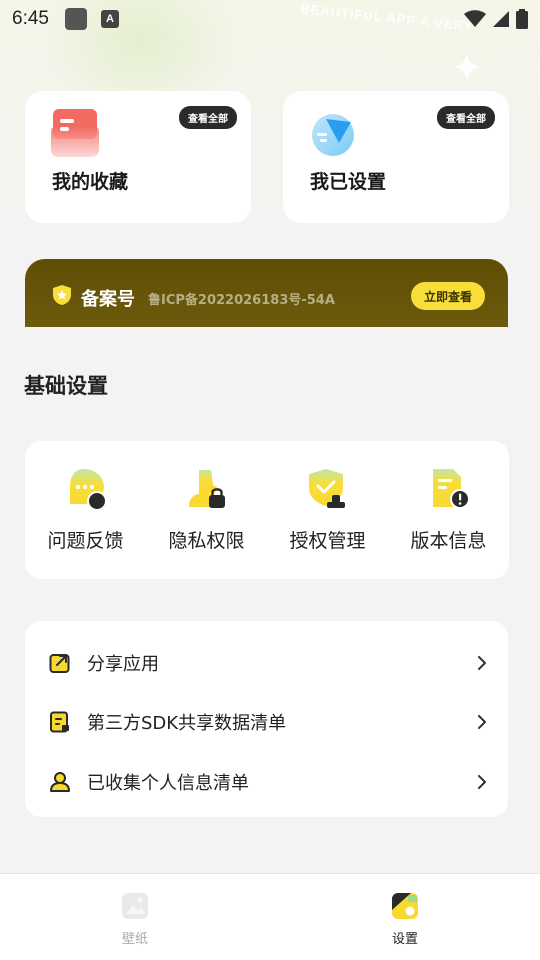 The width and height of the screenshot is (540, 960). What do you see at coordinates (75, 19) in the screenshot?
I see `notification-square-icon` at bounding box center [75, 19].